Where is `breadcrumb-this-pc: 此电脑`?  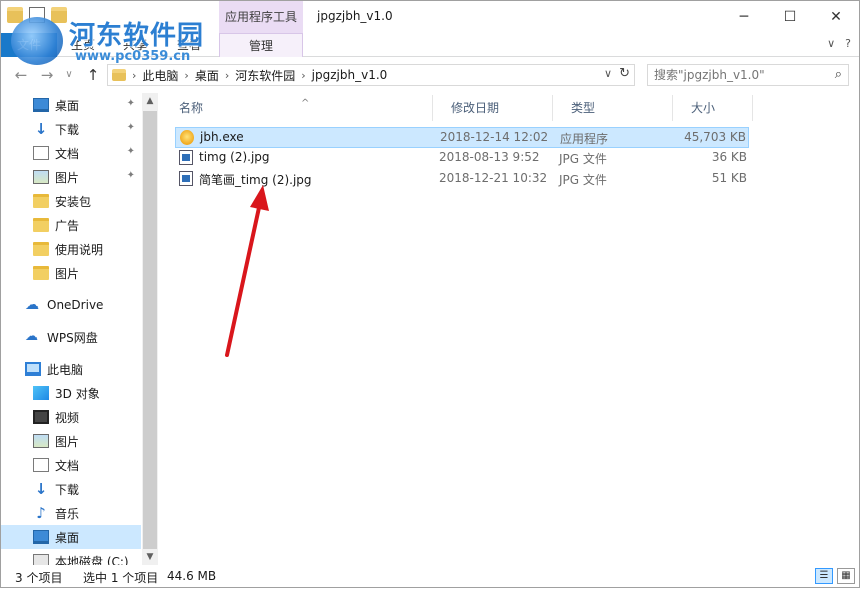 breadcrumb-this-pc: 此电脑 is located at coordinates (160, 75).